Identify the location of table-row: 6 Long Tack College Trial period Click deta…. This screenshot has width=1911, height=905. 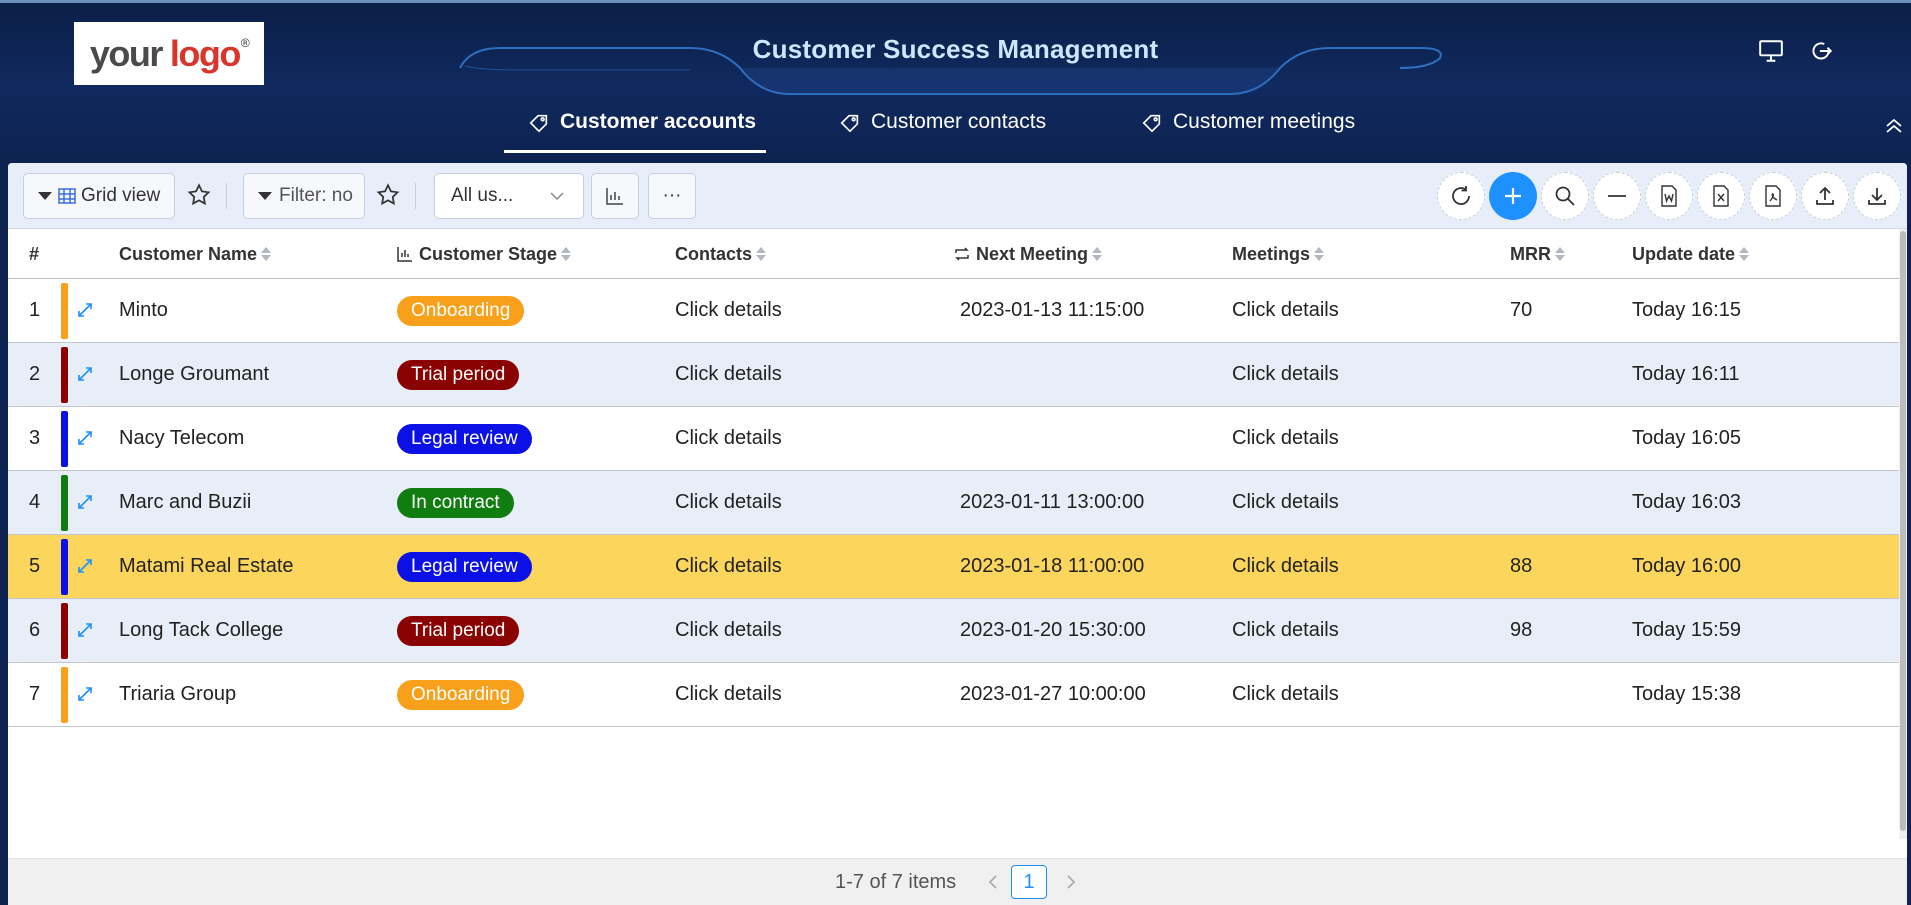
(953, 631).